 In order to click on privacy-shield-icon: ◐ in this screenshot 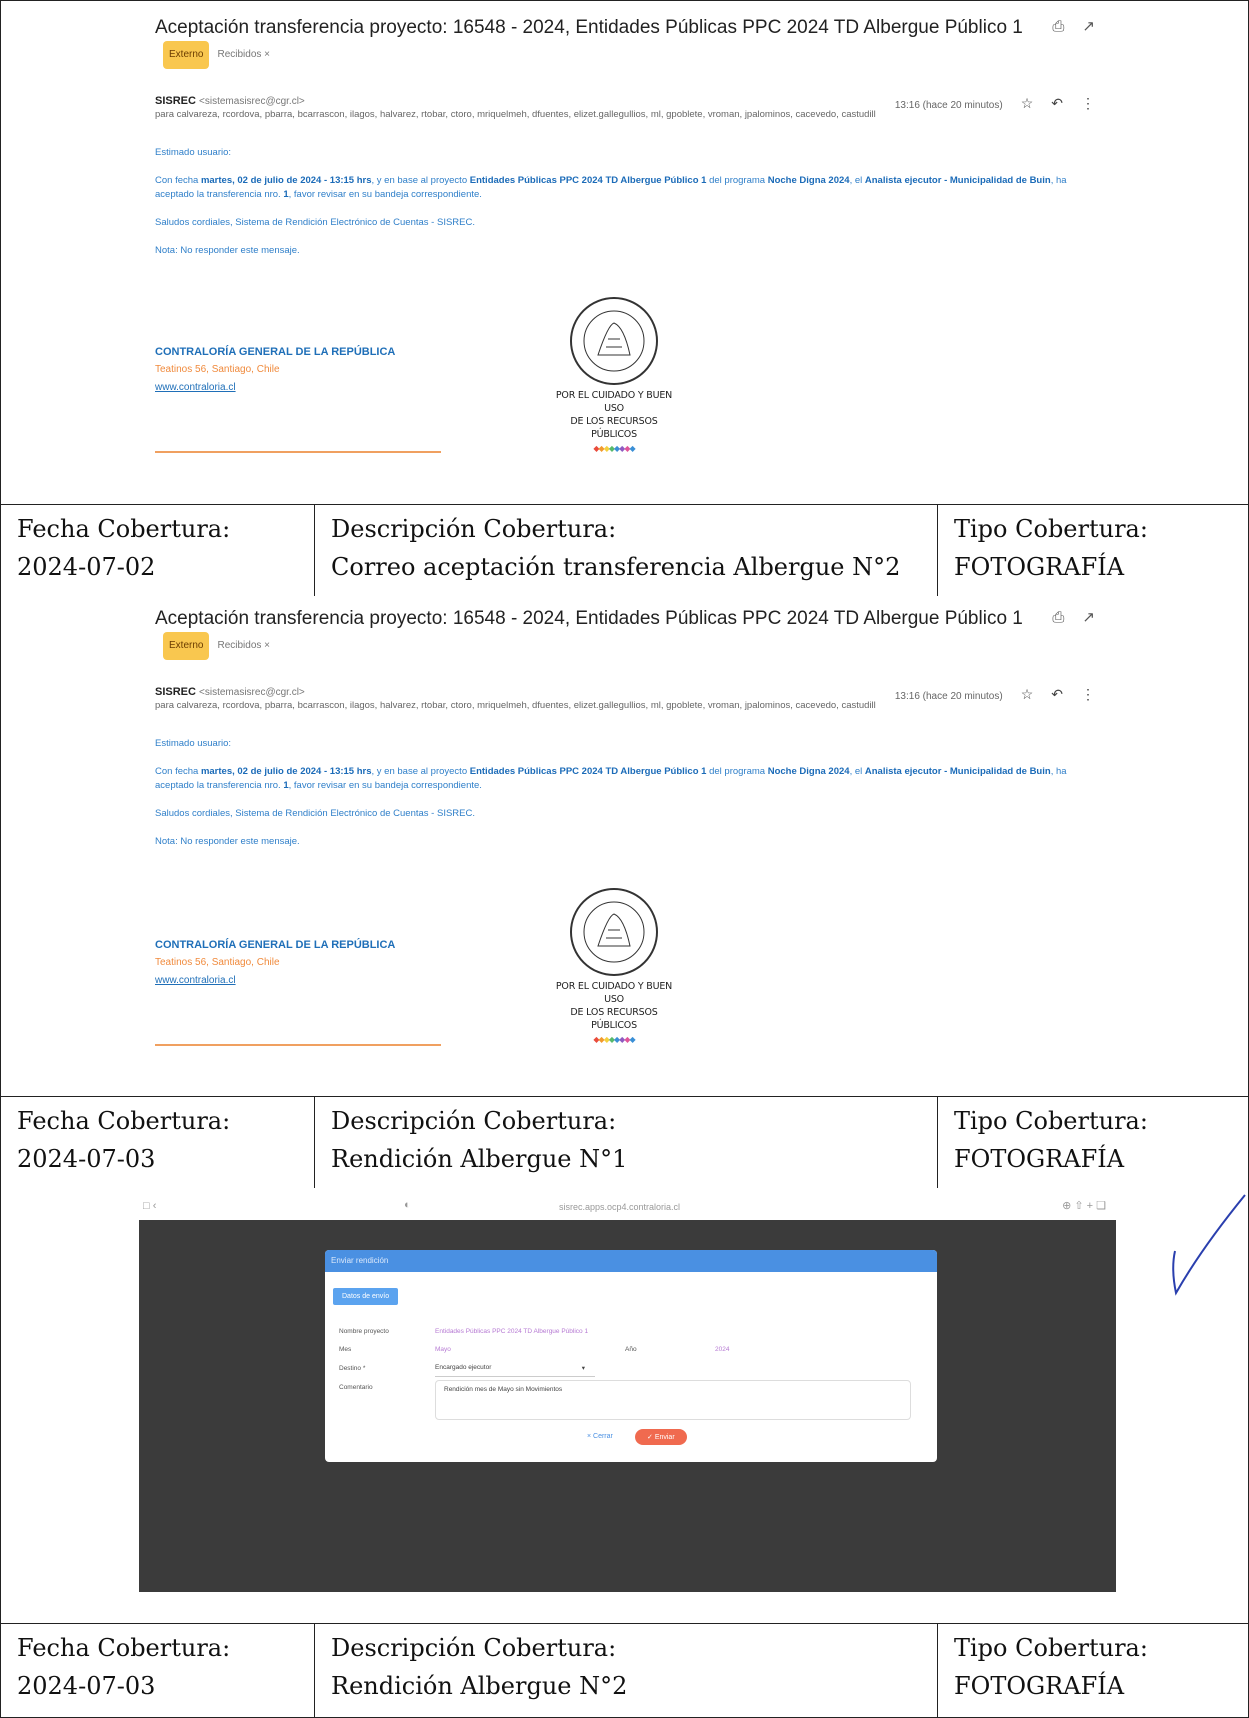, I will do `click(407, 1205)`.